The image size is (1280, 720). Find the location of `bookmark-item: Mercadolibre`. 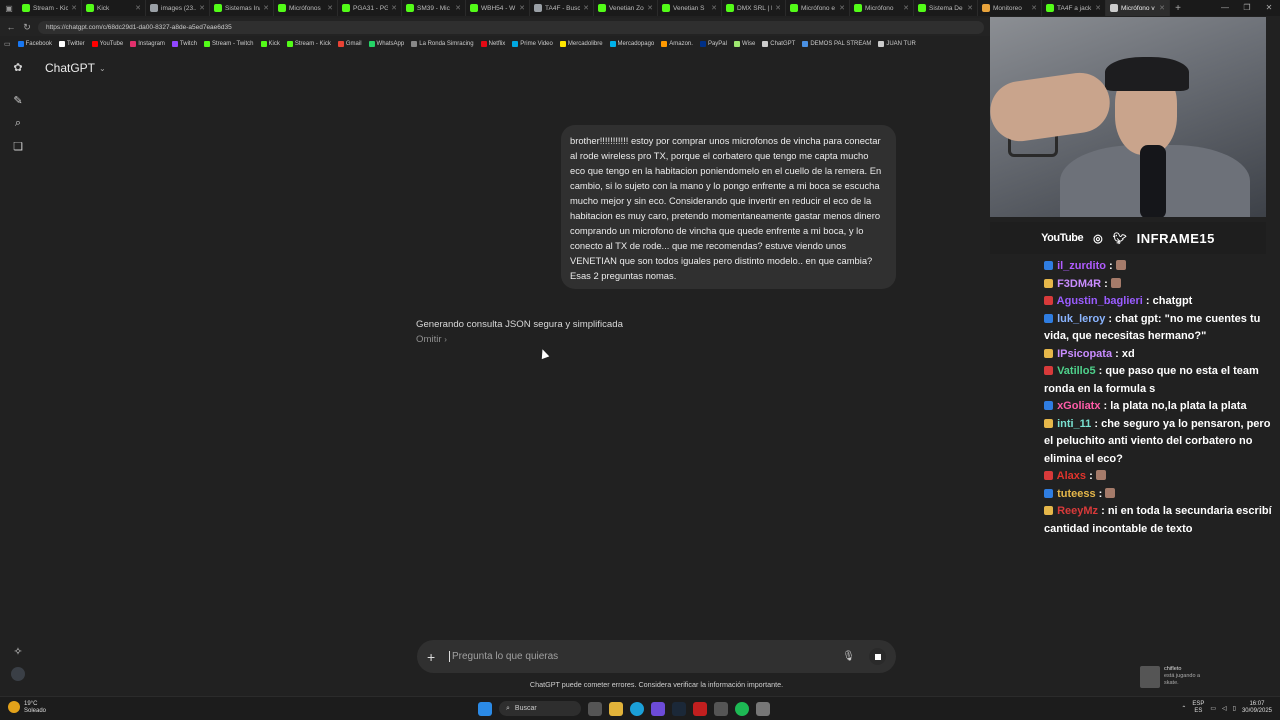

bookmark-item: Mercadolibre is located at coordinates (581, 44).